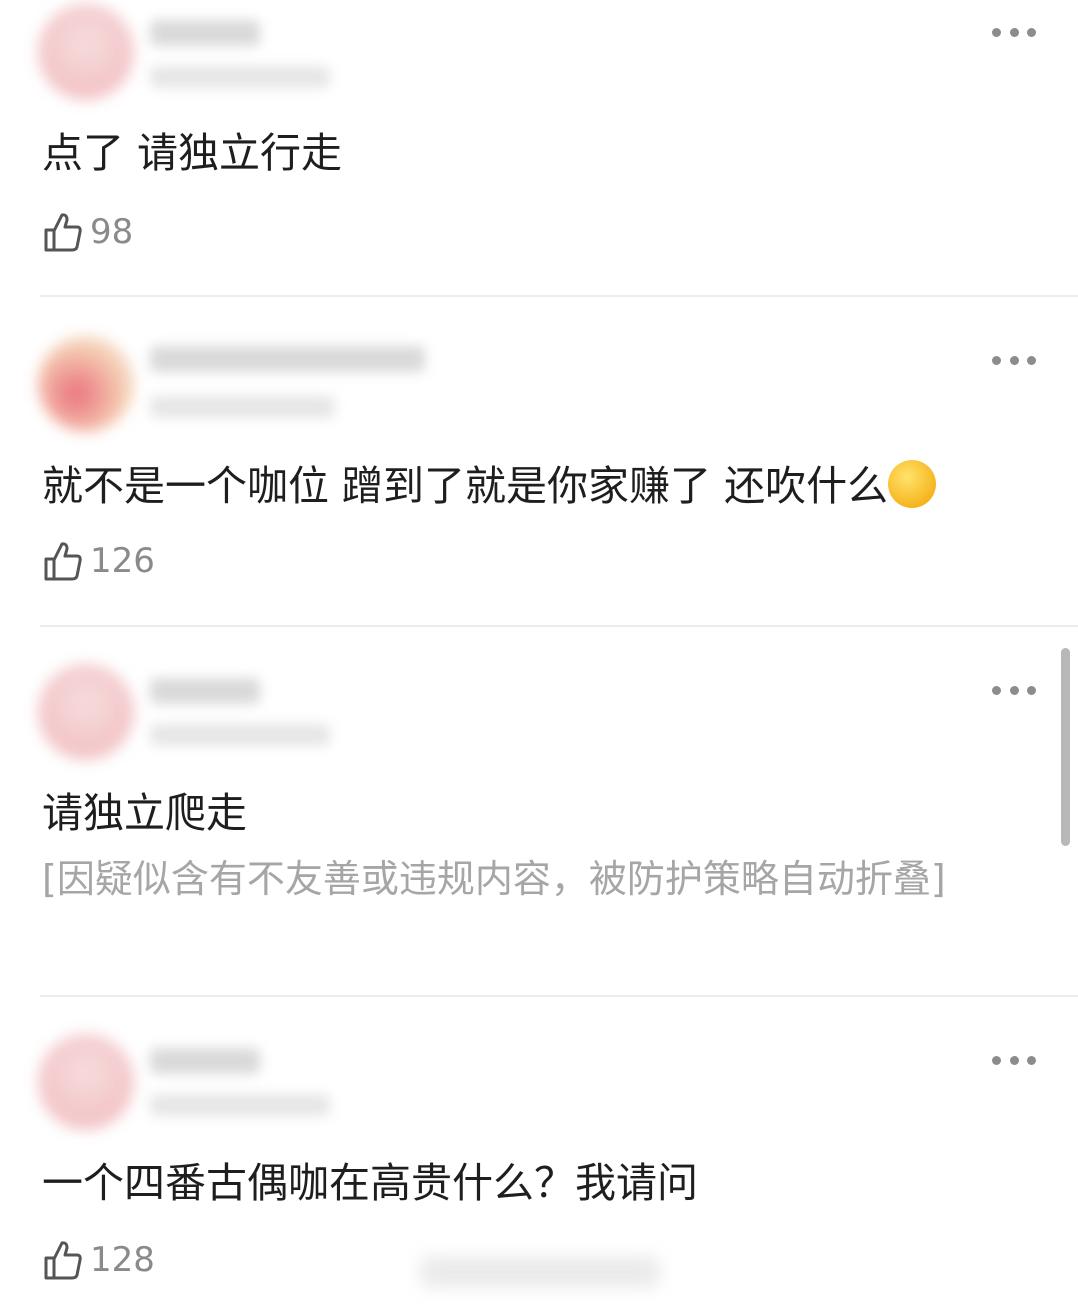 The height and width of the screenshot is (1308, 1078). I want to click on like-count: 126, so click(122, 561).